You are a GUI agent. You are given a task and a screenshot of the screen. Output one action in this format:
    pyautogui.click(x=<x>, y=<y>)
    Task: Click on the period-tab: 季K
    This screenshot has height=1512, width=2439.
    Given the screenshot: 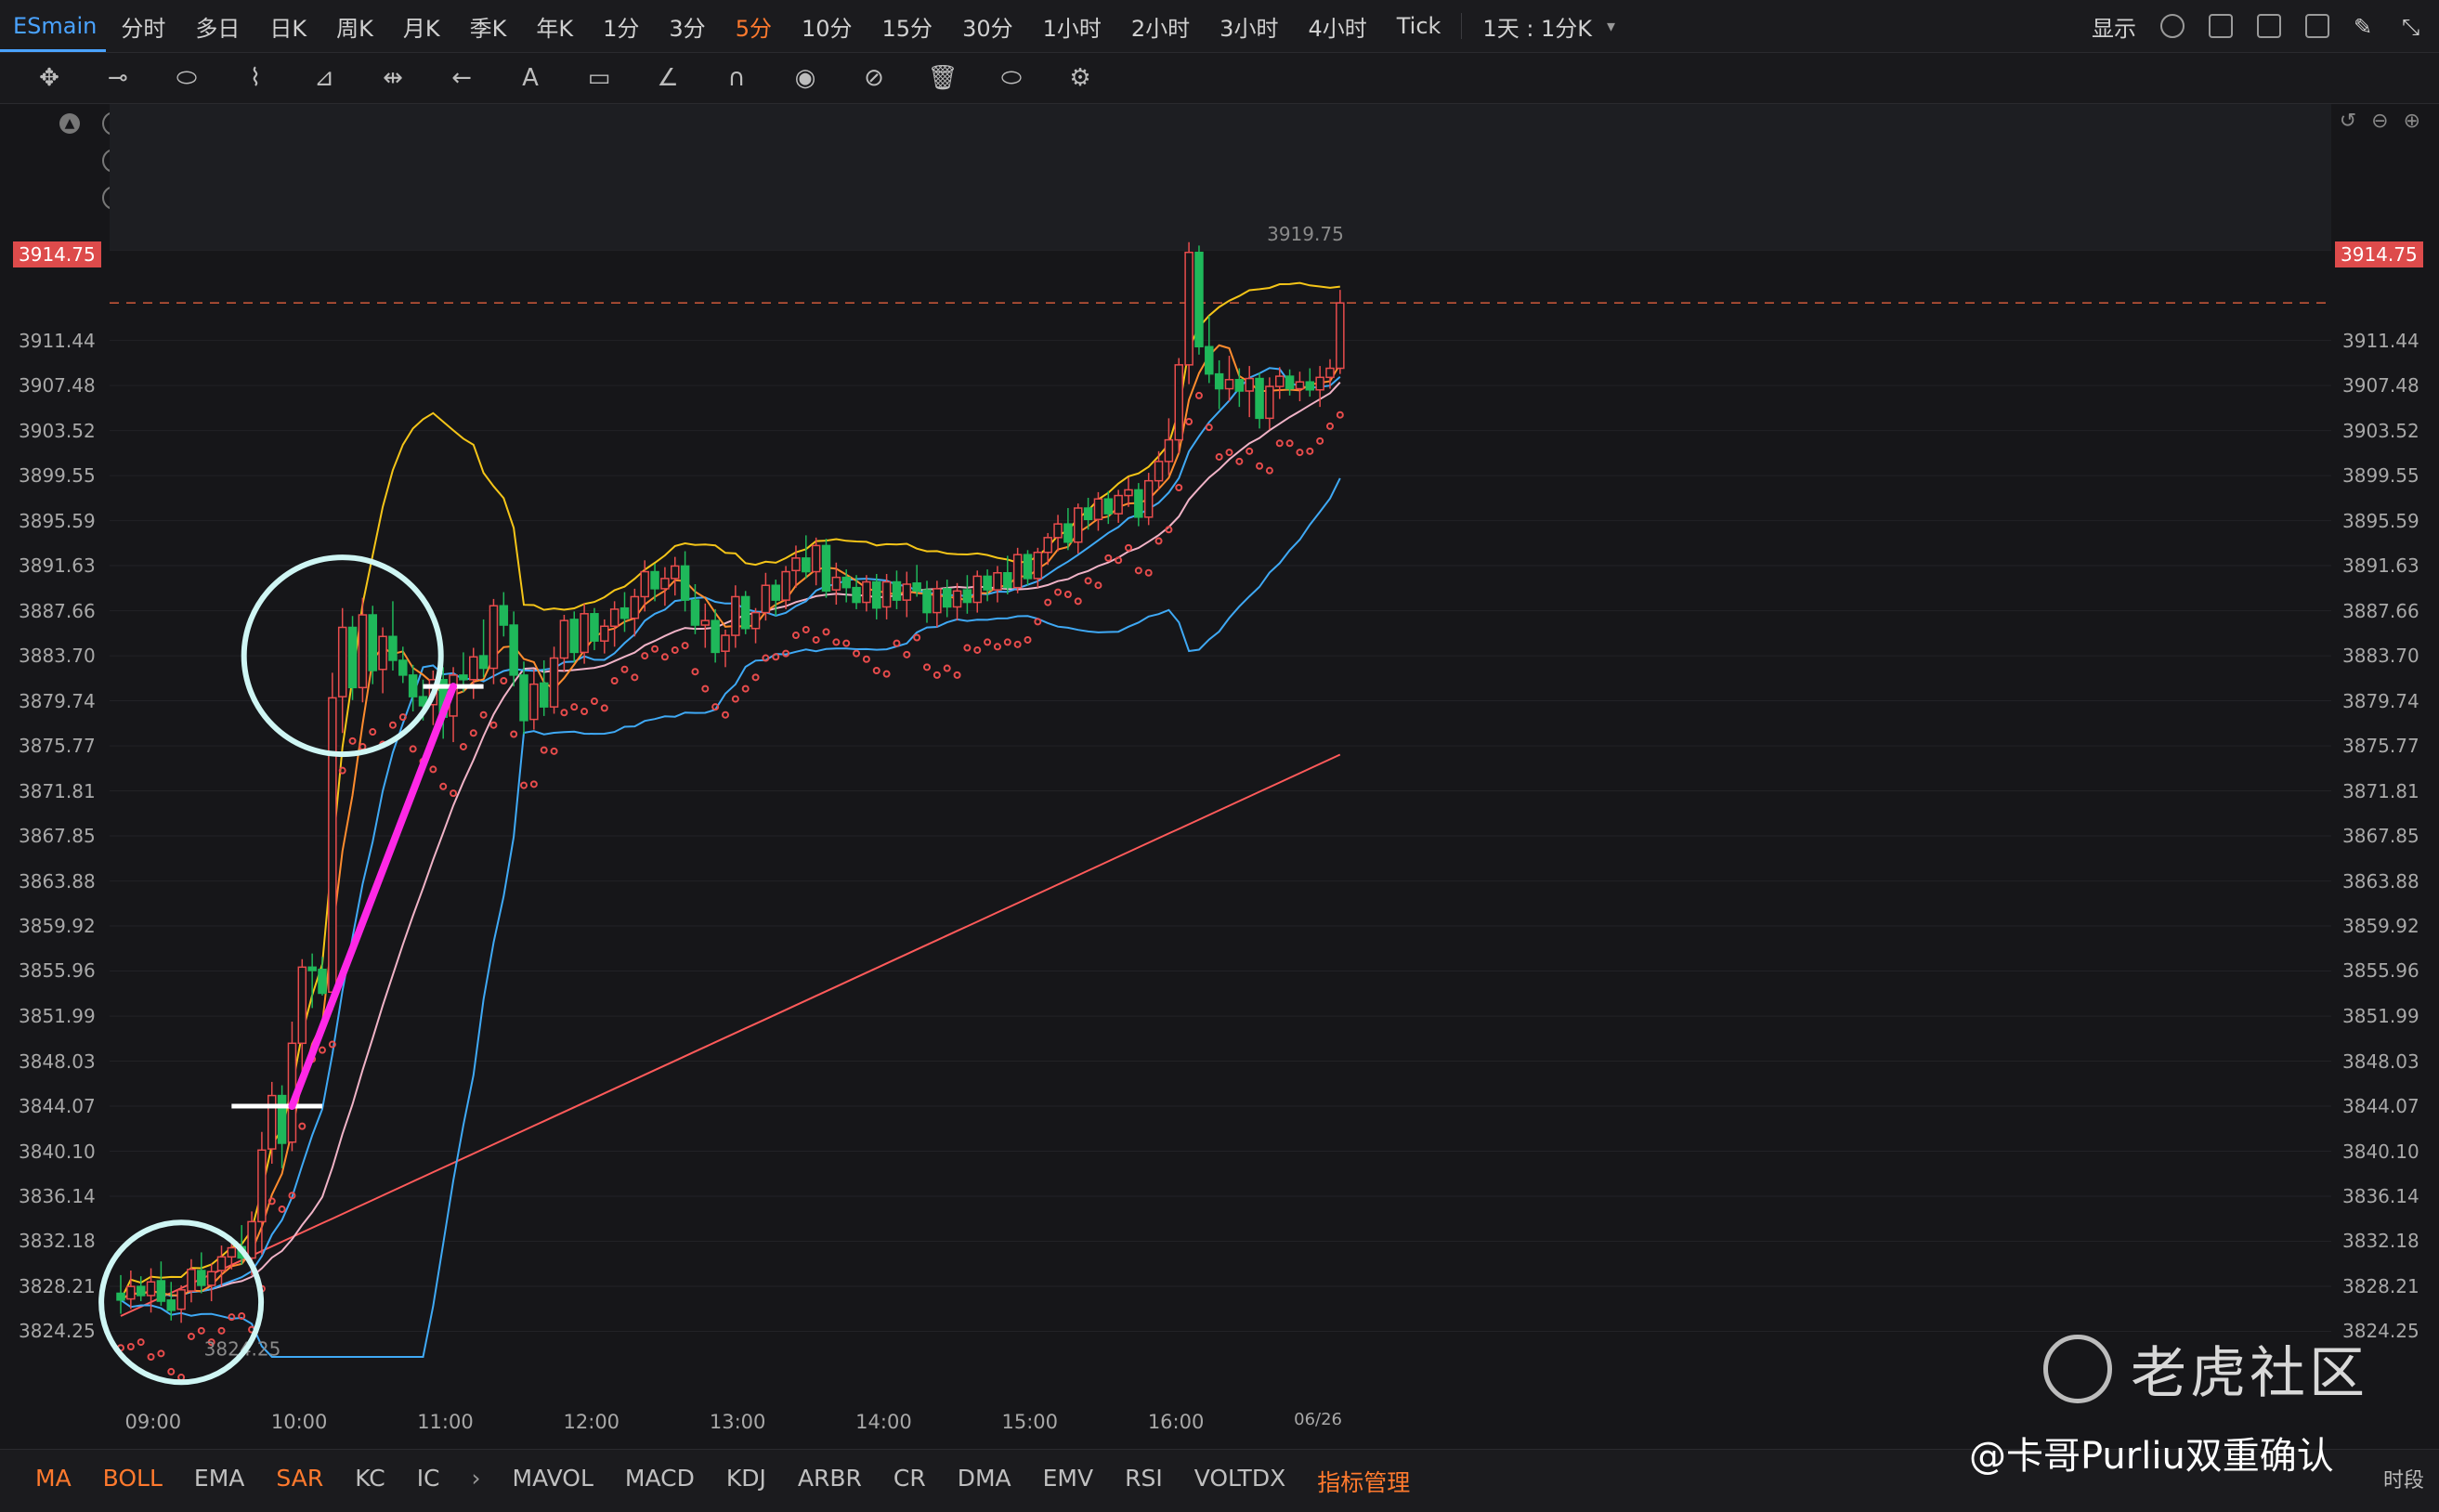 What is the action you would take?
    pyautogui.click(x=489, y=27)
    